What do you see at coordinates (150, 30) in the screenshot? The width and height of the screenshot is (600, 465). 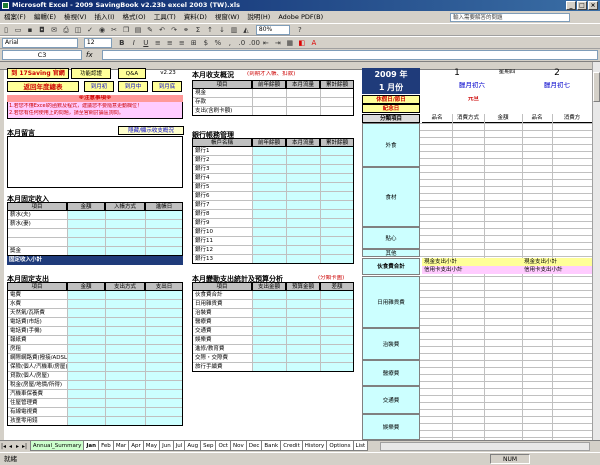 I see `format-painter-icon: ✎` at bounding box center [150, 30].